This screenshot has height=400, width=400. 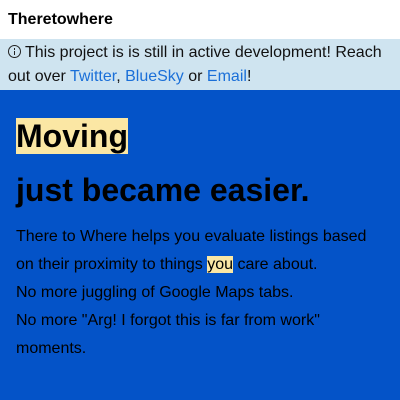 I want to click on info-icon, so click(x=14, y=51).